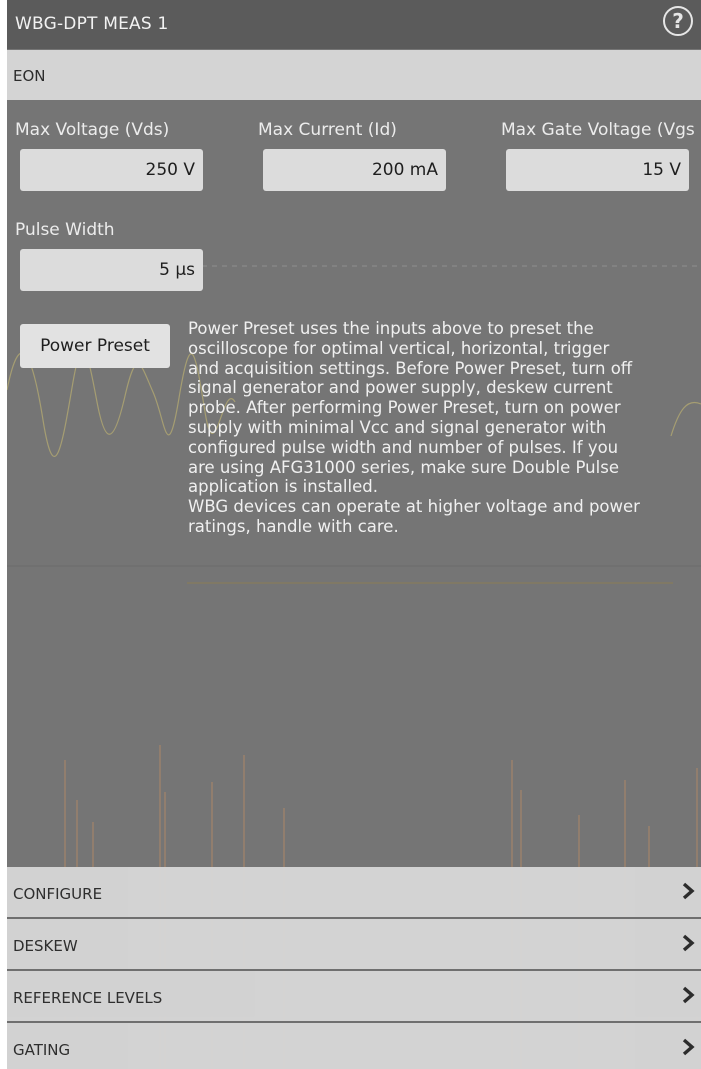 The image size is (701, 1069). What do you see at coordinates (88, 998) in the screenshot?
I see `nav-reference-levels-label: REFERENCE LEVELS` at bounding box center [88, 998].